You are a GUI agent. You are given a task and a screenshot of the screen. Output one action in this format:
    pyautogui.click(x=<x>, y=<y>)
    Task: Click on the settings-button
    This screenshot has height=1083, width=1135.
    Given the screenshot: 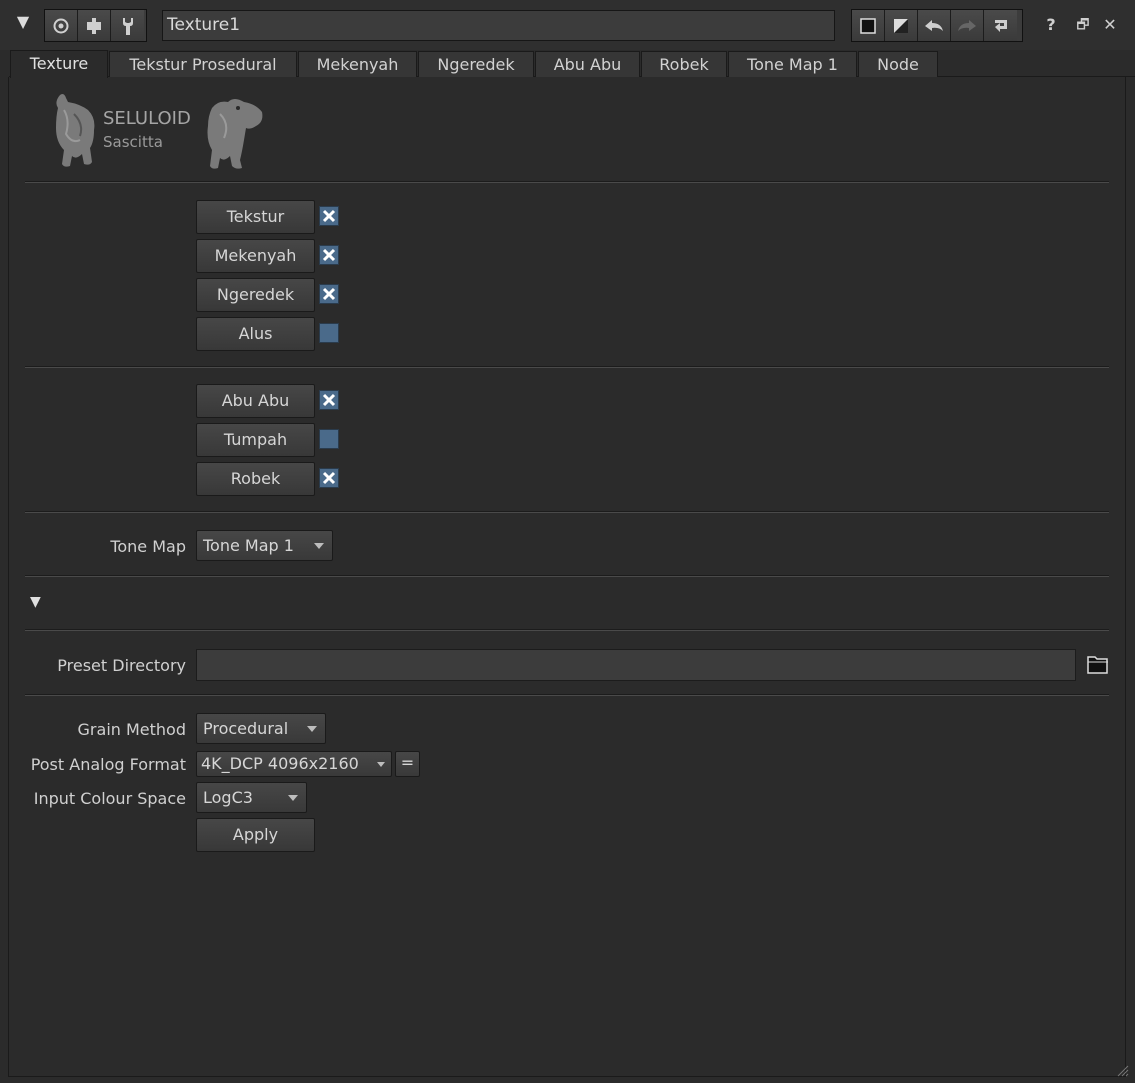 What is the action you would take?
    pyautogui.click(x=127, y=25)
    